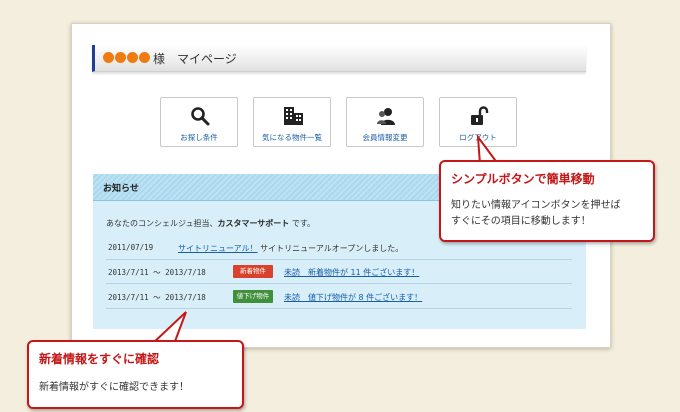 The height and width of the screenshot is (412, 680). What do you see at coordinates (523, 179) in the screenshot?
I see `callout-title: シンプルボタンで簡単移動` at bounding box center [523, 179].